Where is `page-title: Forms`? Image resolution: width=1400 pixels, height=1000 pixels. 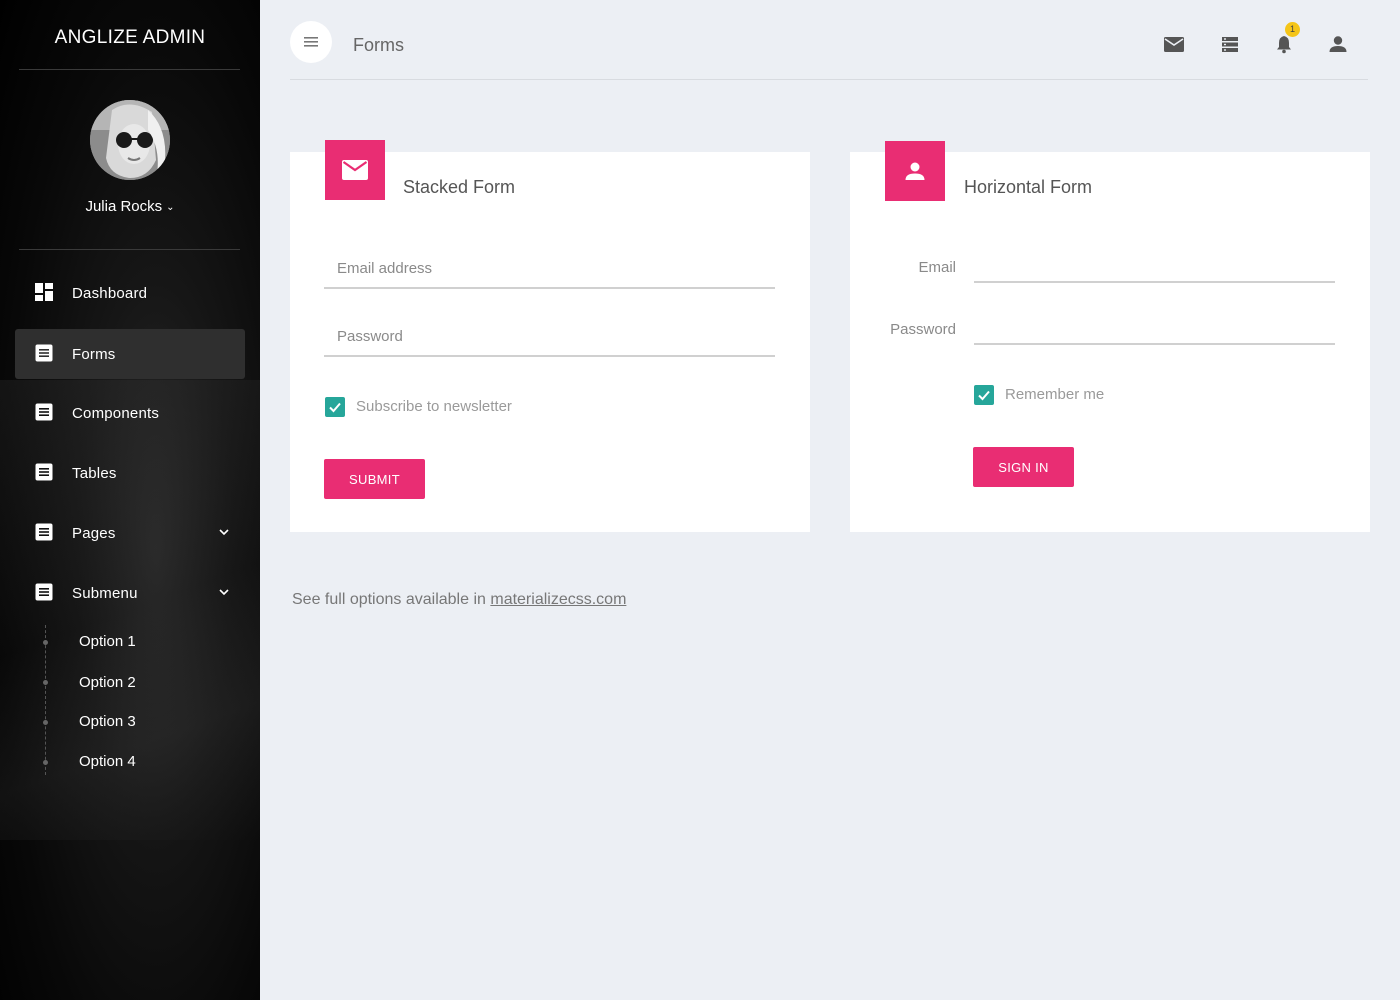 page-title: Forms is located at coordinates (378, 45).